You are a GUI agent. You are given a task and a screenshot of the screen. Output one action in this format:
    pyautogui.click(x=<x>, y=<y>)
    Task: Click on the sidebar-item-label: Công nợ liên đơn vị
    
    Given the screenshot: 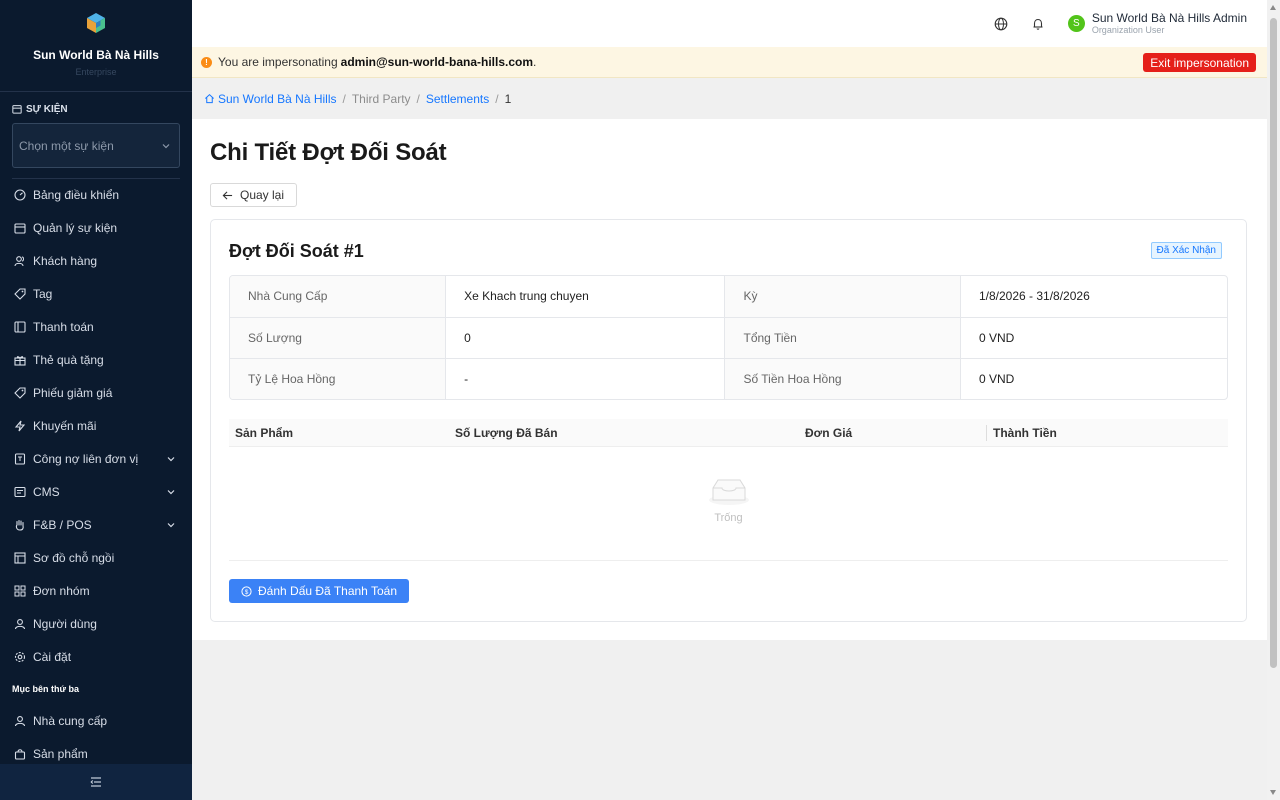 What is the action you would take?
    pyautogui.click(x=86, y=458)
    